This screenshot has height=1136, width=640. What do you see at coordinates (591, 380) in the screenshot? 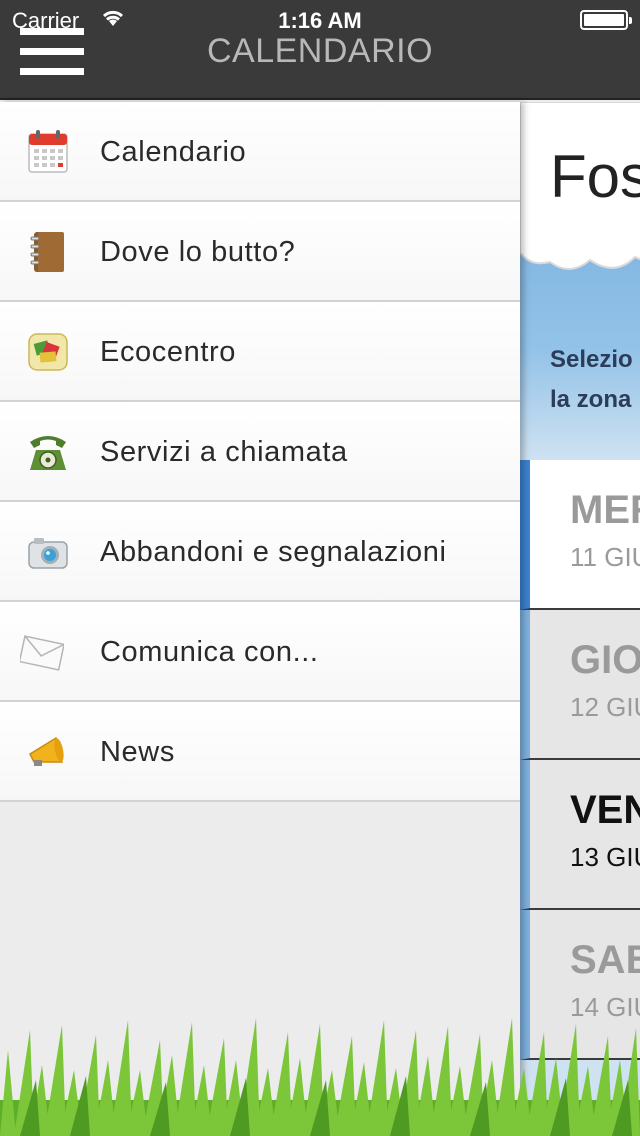
I see `select-zone-text: Selezio la zona` at bounding box center [591, 380].